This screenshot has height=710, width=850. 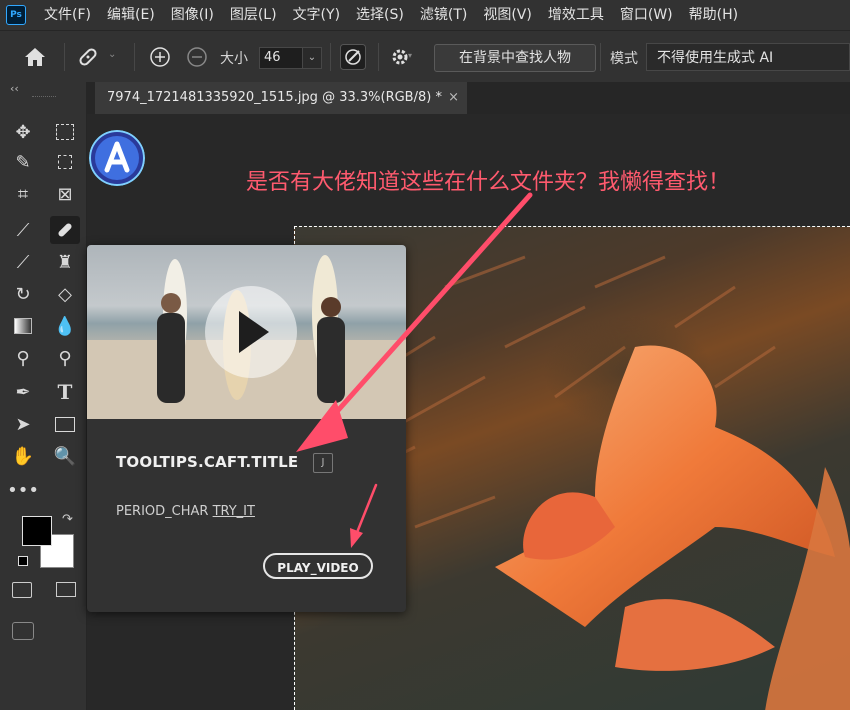 I want to click on assistant-badge-icon, so click(x=117, y=158).